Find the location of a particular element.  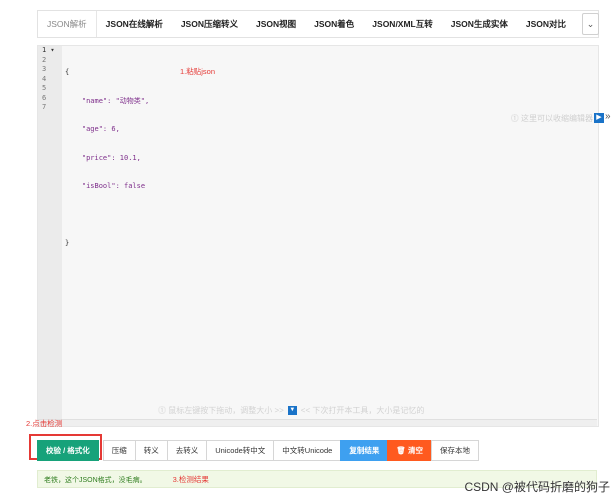

csdn-watermark: CSDN @被代码折磨的狗子 is located at coordinates (537, 487).